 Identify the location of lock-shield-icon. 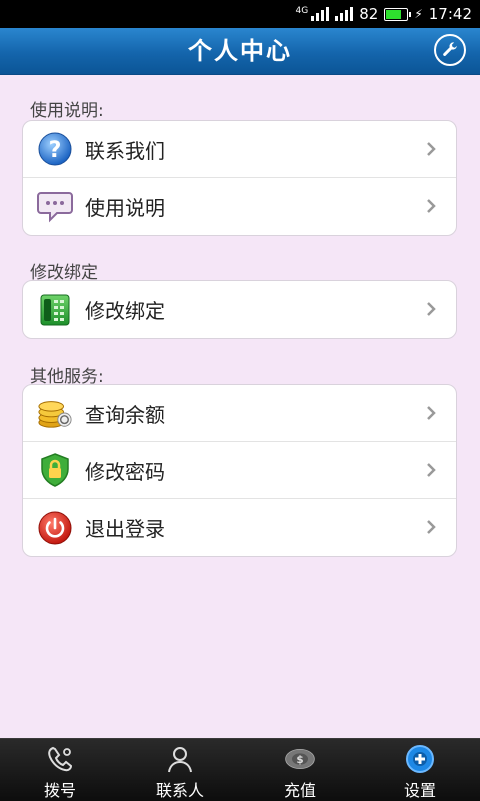
(55, 470).